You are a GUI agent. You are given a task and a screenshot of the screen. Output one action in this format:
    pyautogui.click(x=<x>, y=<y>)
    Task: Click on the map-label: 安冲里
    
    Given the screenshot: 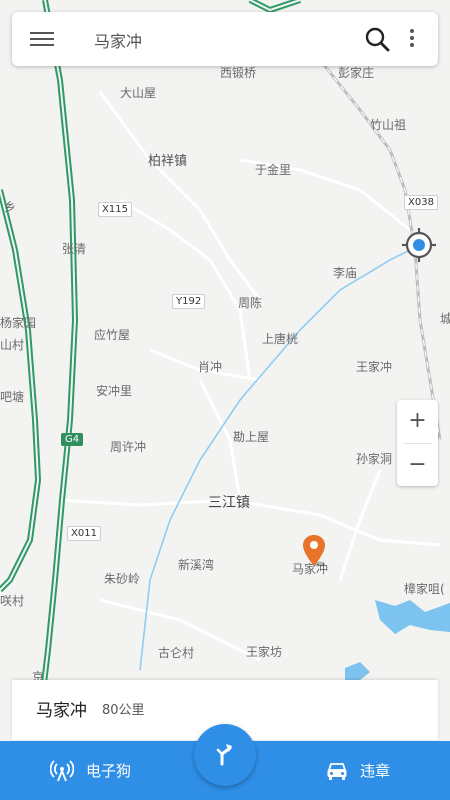 What is the action you would take?
    pyautogui.click(x=114, y=391)
    